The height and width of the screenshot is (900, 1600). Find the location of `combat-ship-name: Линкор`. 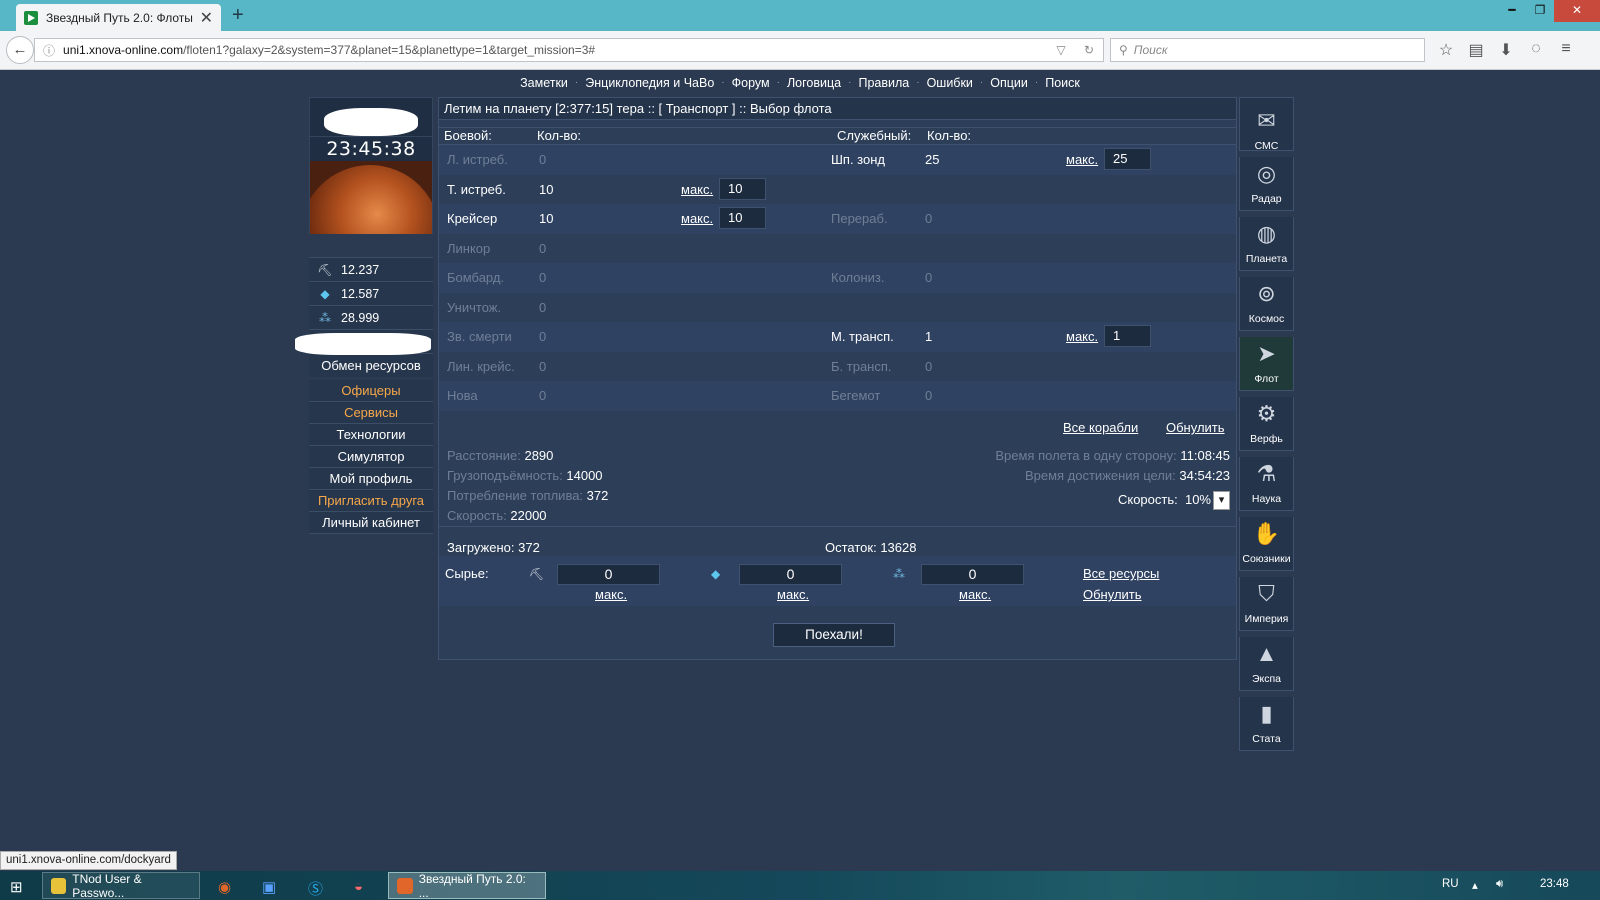

combat-ship-name: Линкор is located at coordinates (469, 248).